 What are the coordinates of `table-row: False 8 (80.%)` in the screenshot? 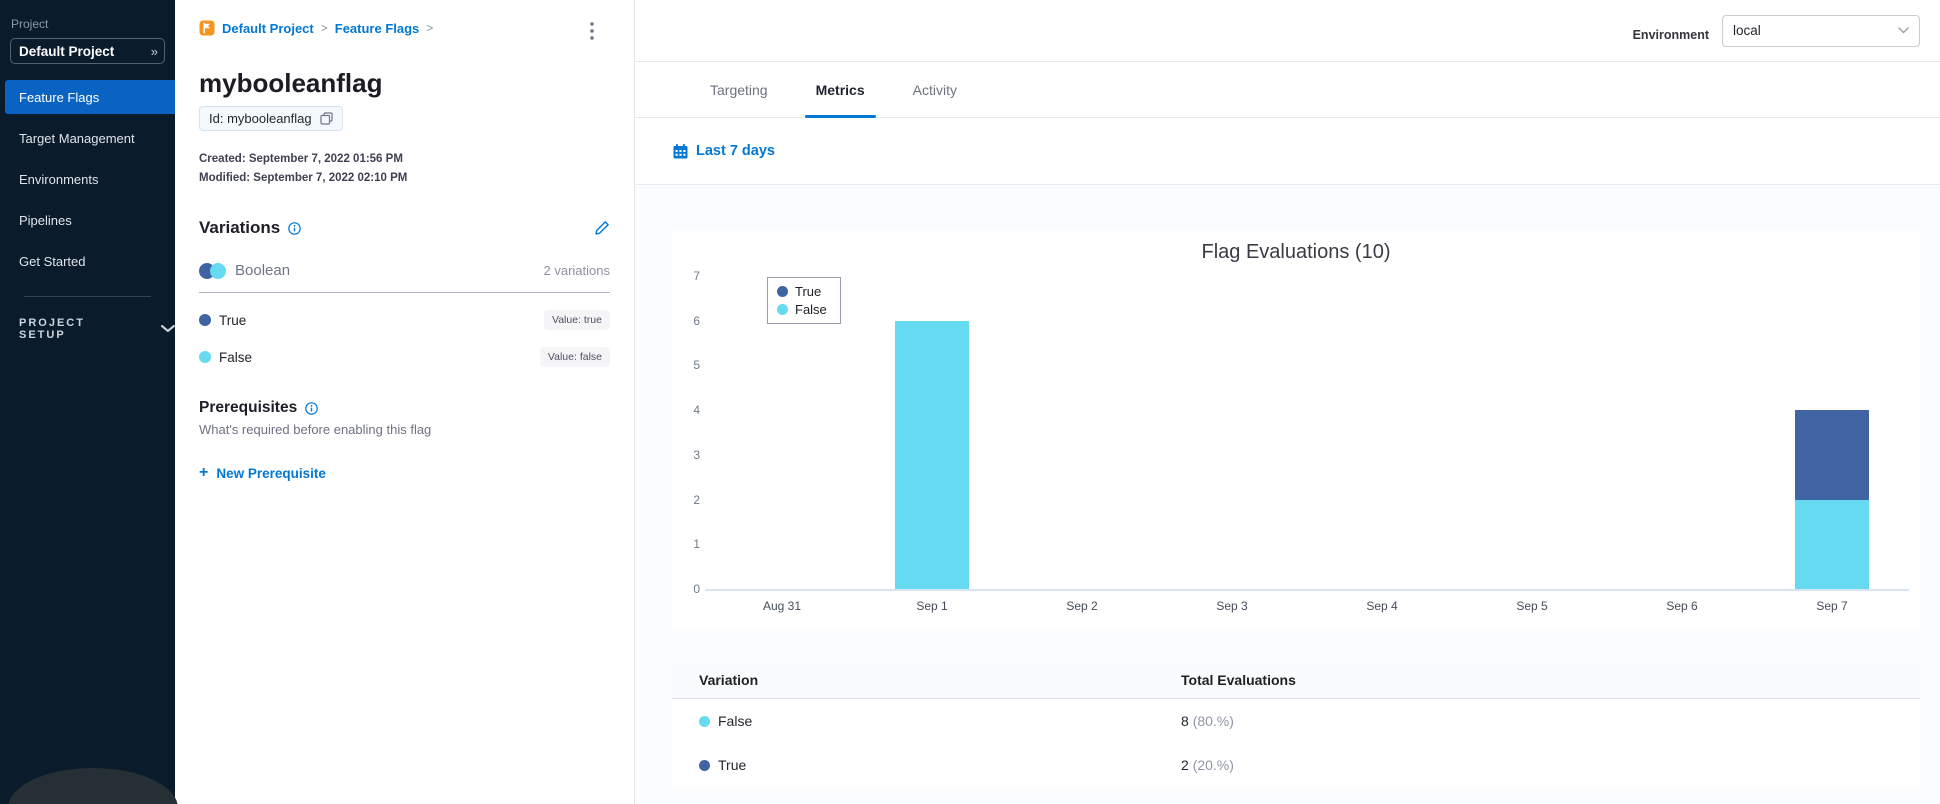 It's located at (1296, 721).